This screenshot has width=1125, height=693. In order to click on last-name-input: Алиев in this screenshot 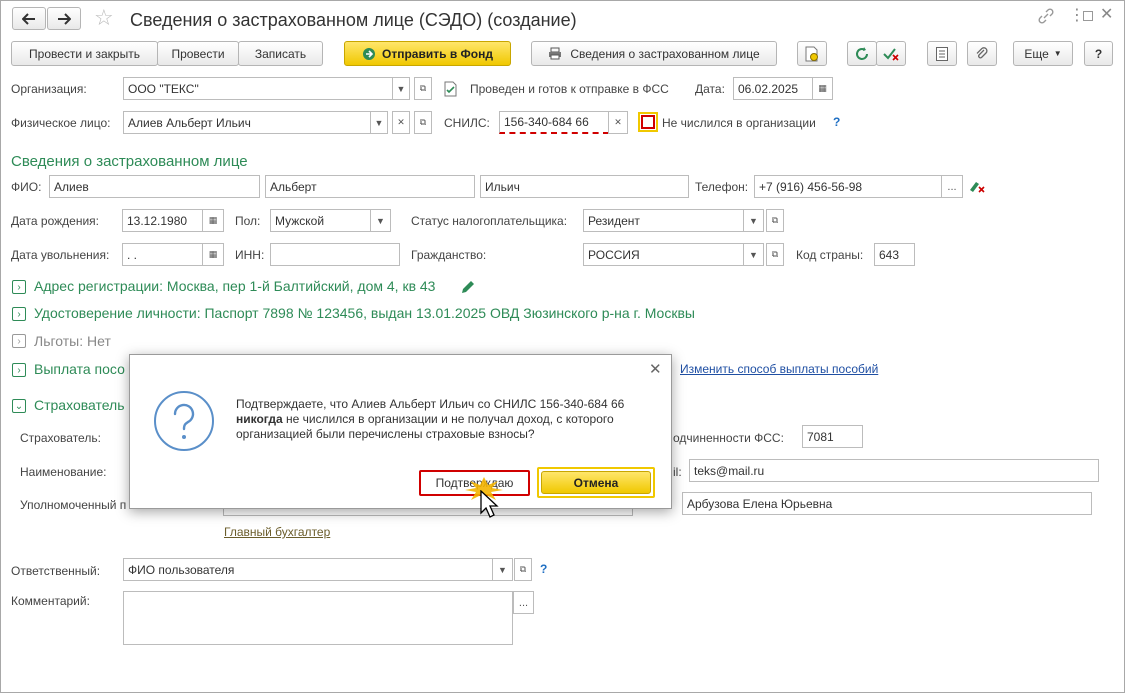, I will do `click(154, 186)`.